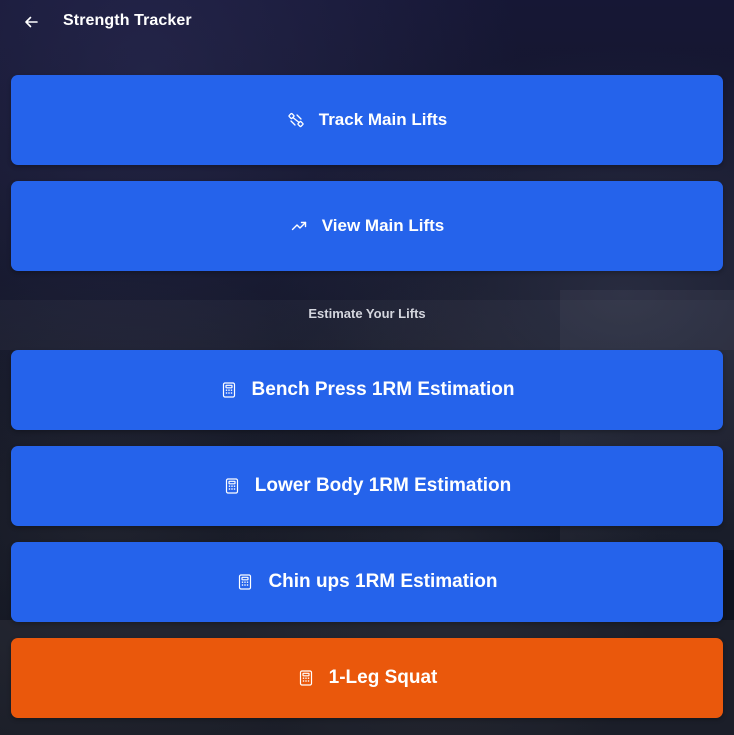 This screenshot has width=734, height=735. Describe the element at coordinates (383, 485) in the screenshot. I see `lower-body-estimation-label: Lower Body 1RM Estimation` at that location.